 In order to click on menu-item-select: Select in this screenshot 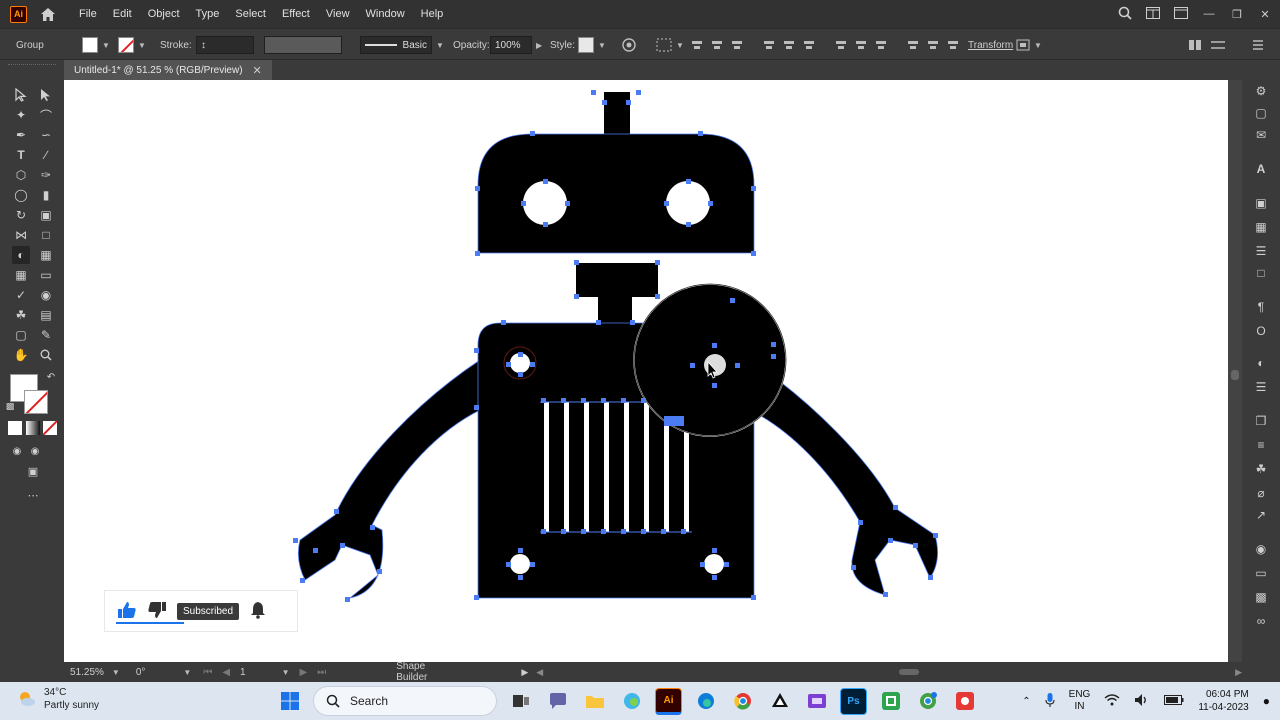, I will do `click(250, 14)`.